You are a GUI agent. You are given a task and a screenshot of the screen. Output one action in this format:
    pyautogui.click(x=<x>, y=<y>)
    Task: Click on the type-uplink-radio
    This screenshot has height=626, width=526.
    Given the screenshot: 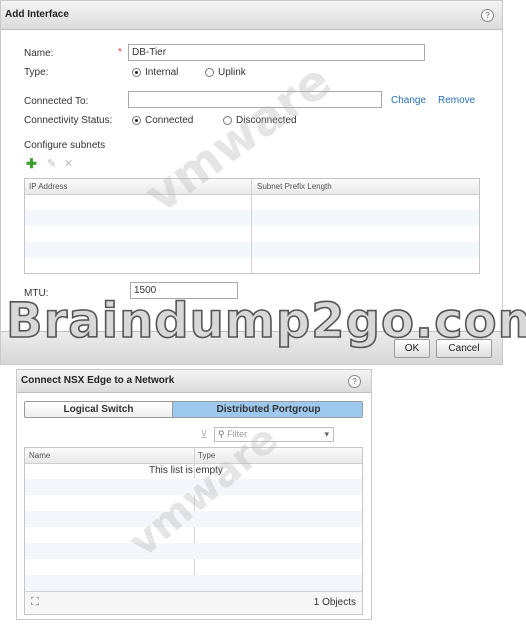 What is the action you would take?
    pyautogui.click(x=209, y=72)
    